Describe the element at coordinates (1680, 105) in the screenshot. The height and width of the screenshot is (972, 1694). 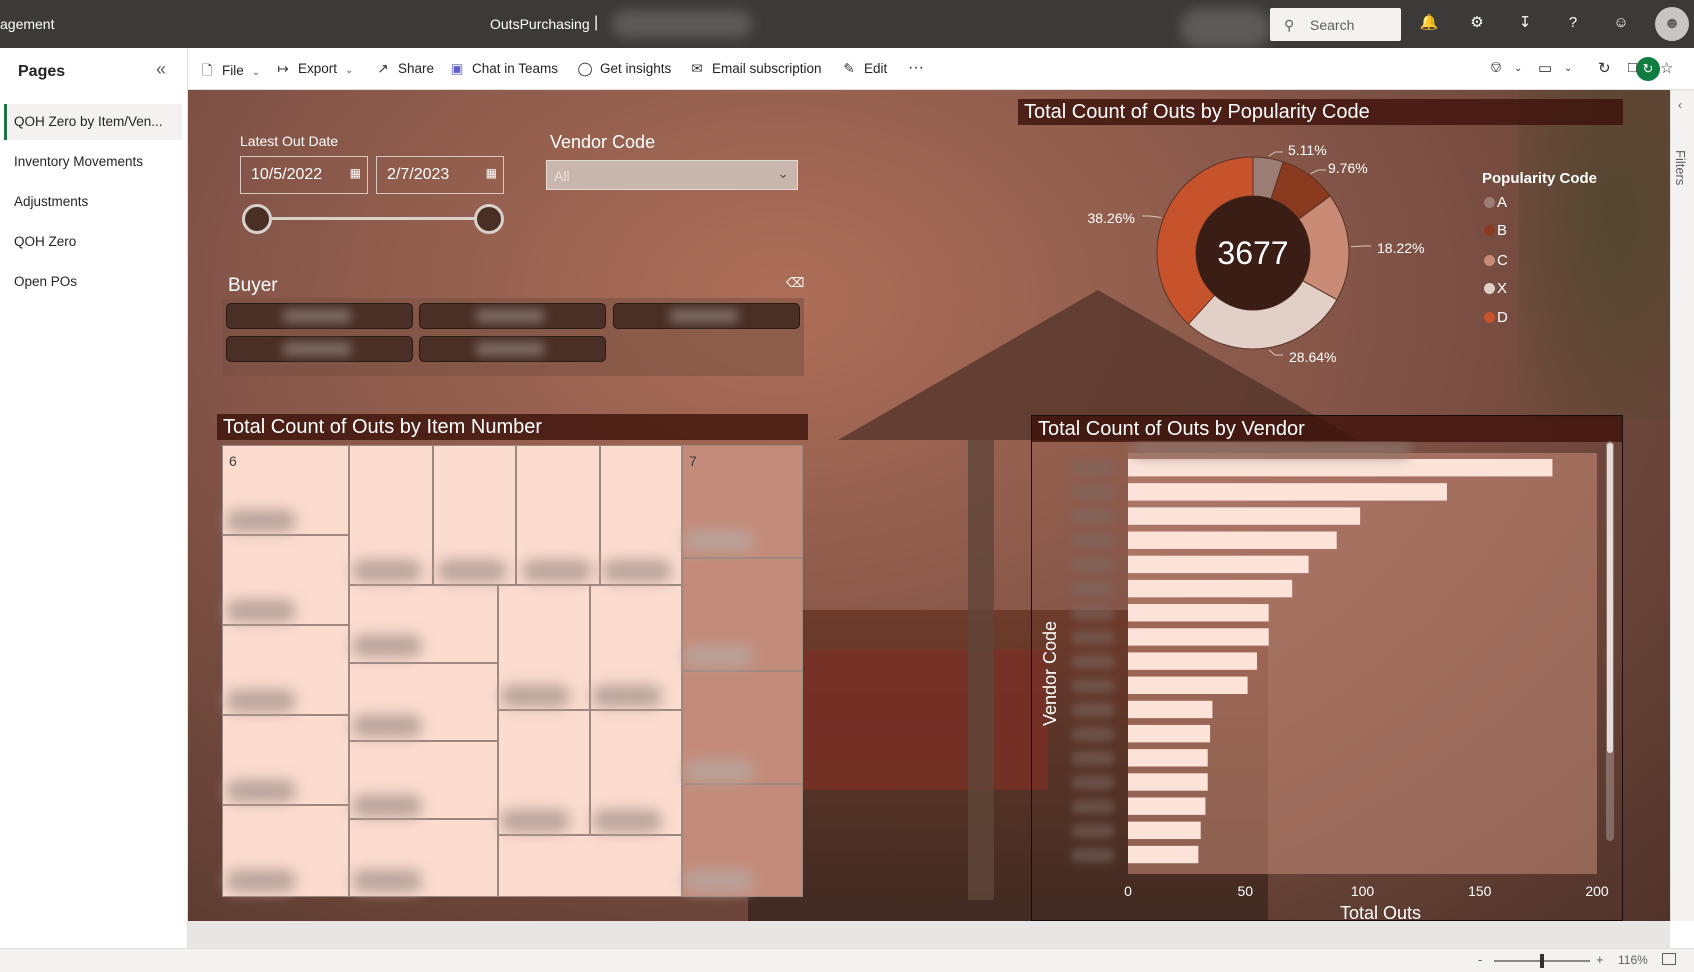
I see `expand-filters-icon: ‹` at that location.